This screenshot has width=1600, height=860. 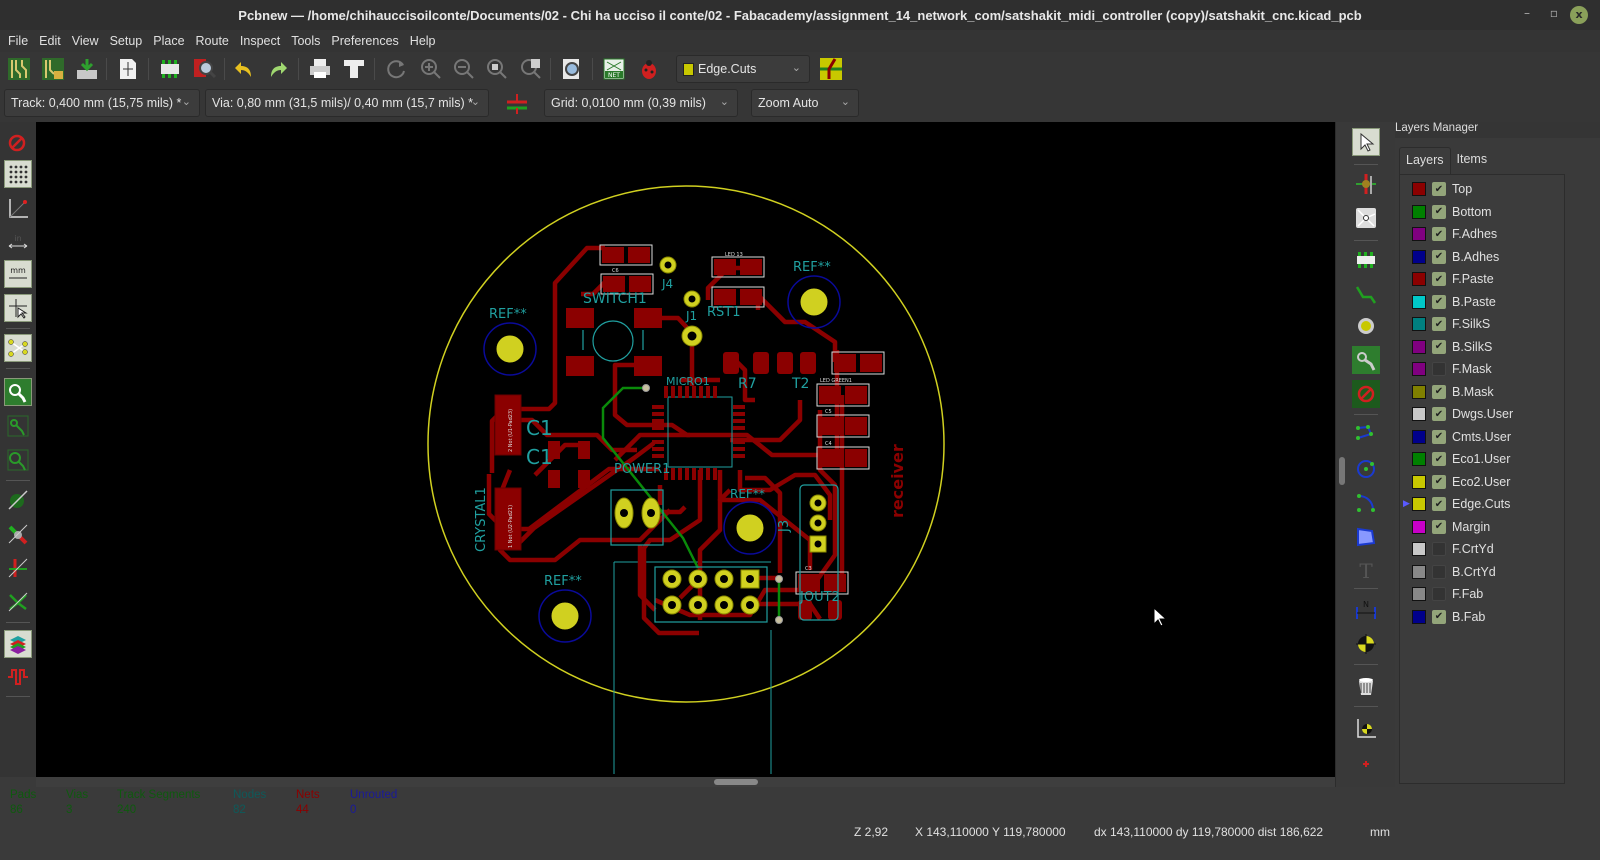 What do you see at coordinates (1366, 260) in the screenshot?
I see `add-footprint-icon` at bounding box center [1366, 260].